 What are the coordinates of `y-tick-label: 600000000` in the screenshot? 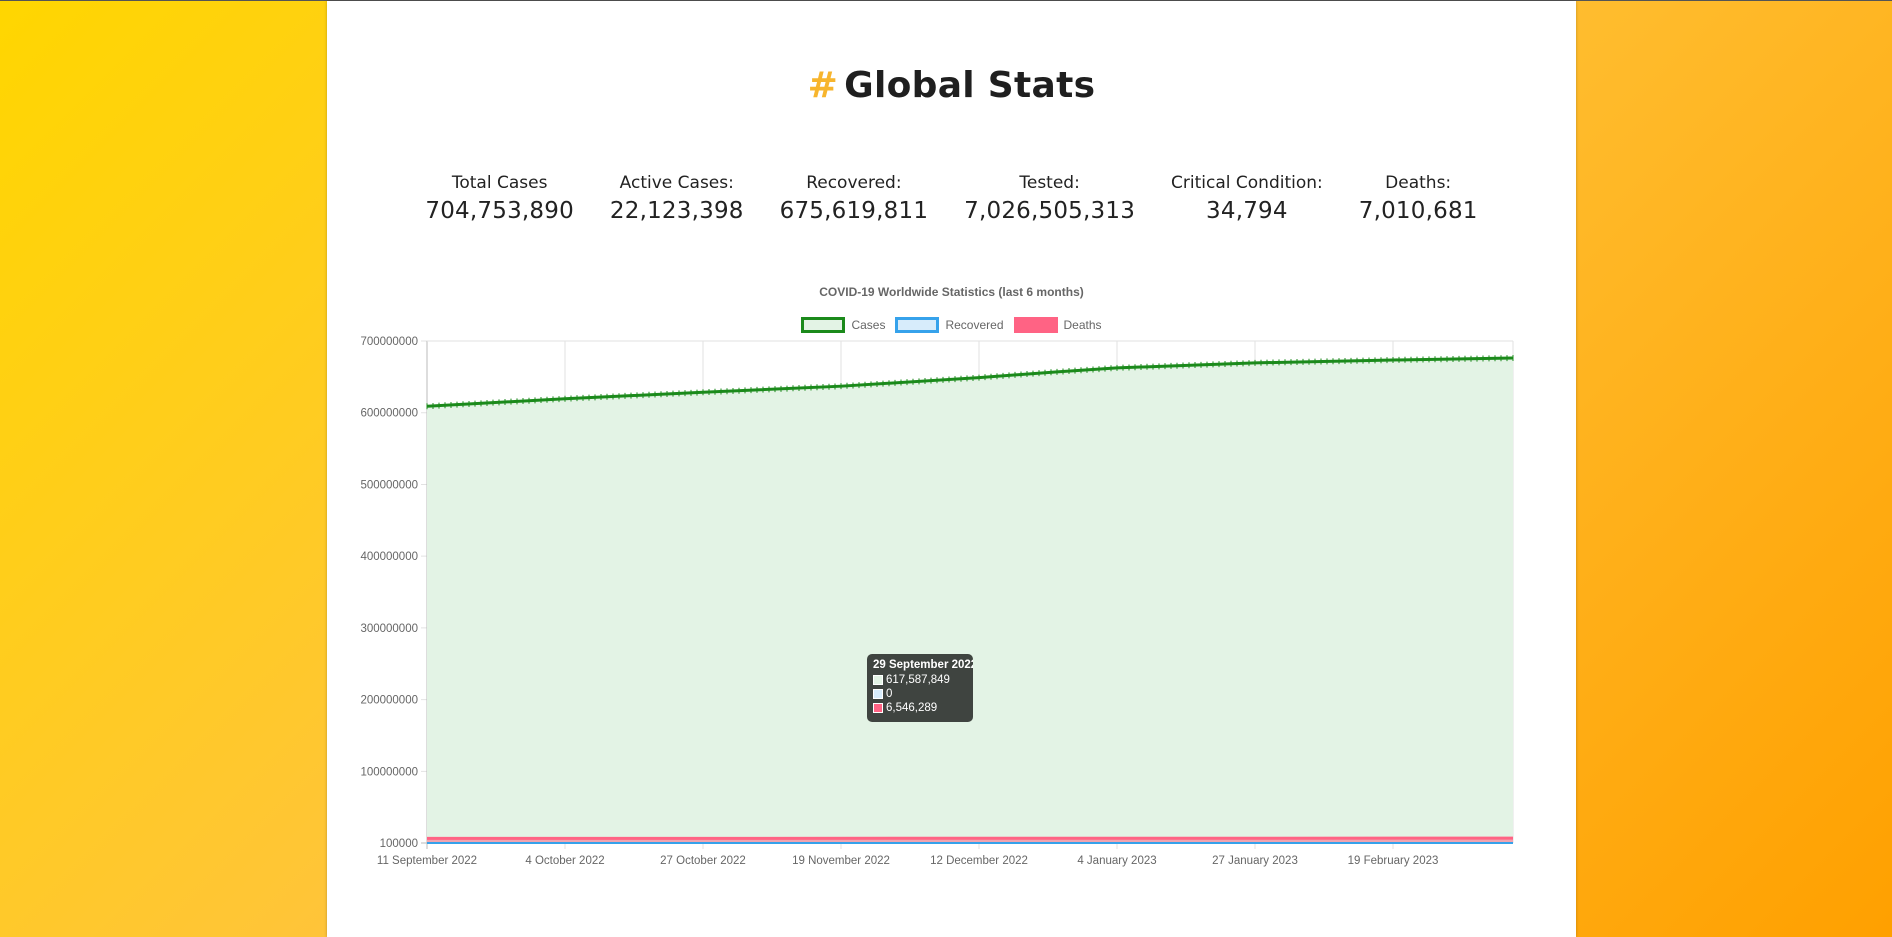 It's located at (389, 414).